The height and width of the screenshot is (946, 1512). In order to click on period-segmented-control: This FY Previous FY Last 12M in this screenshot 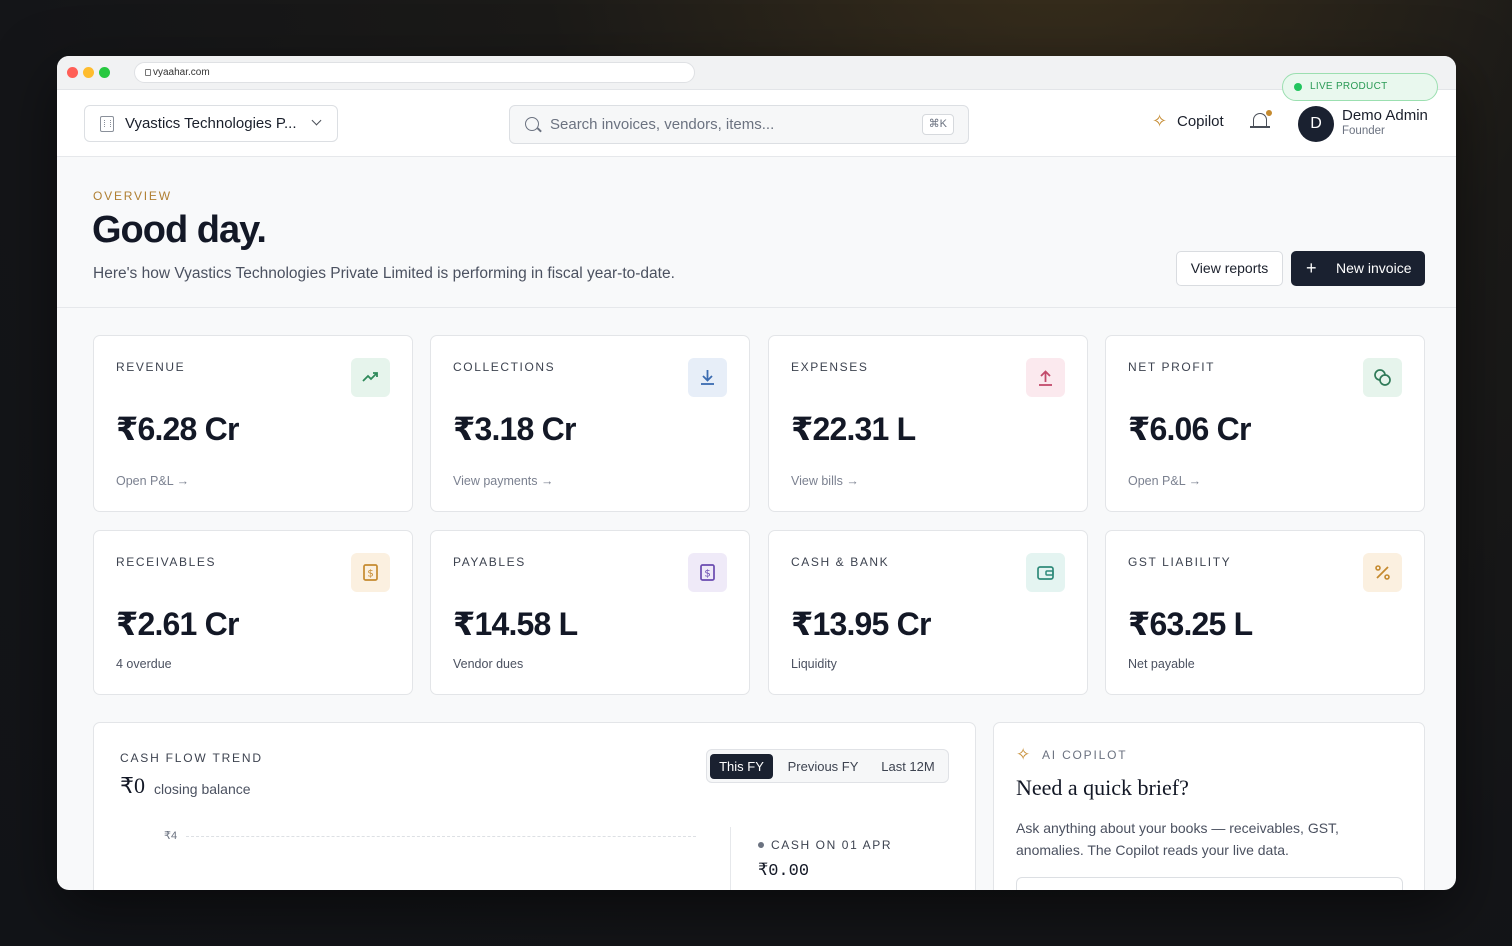, I will do `click(827, 766)`.